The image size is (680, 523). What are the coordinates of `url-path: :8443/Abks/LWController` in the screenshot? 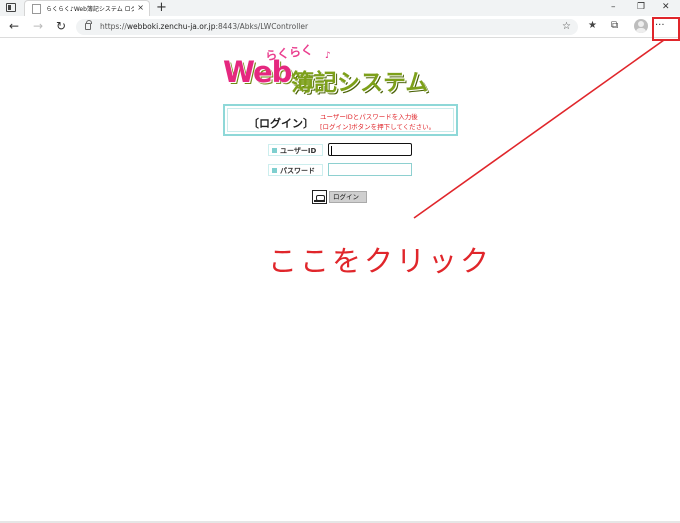 It's located at (262, 26).